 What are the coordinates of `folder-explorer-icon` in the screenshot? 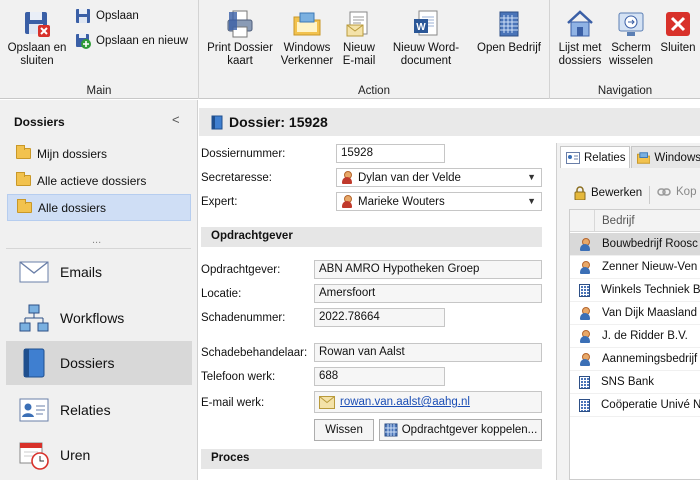 It's located at (307, 24).